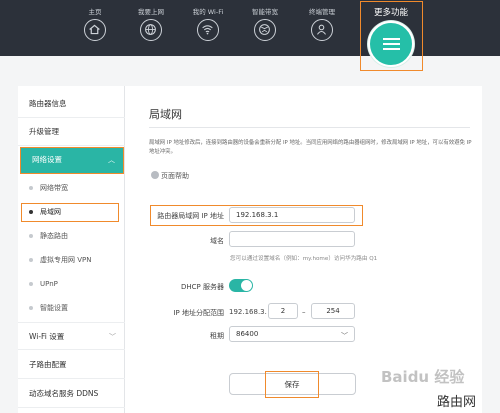 This screenshot has width=500, height=413. I want to click on nav-item-home: 主页, so click(95, 24).